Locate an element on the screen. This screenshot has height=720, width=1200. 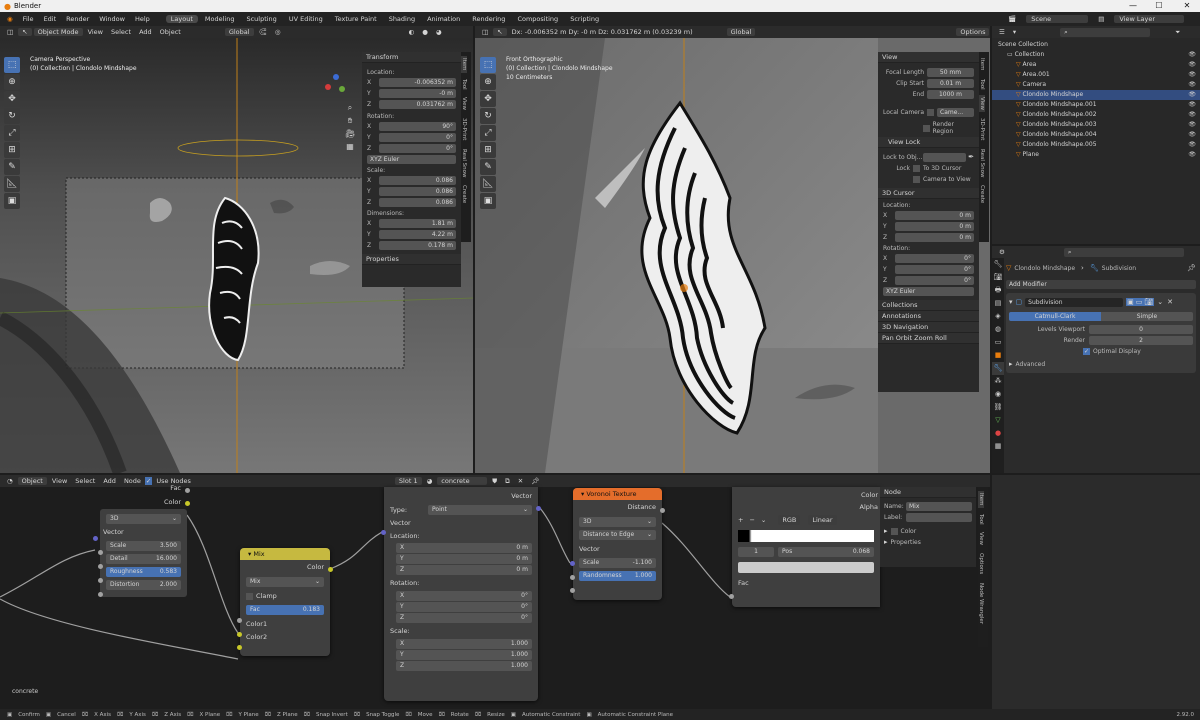
vp1-tab-realsnow: Real Snow is located at coordinates (464, 163).